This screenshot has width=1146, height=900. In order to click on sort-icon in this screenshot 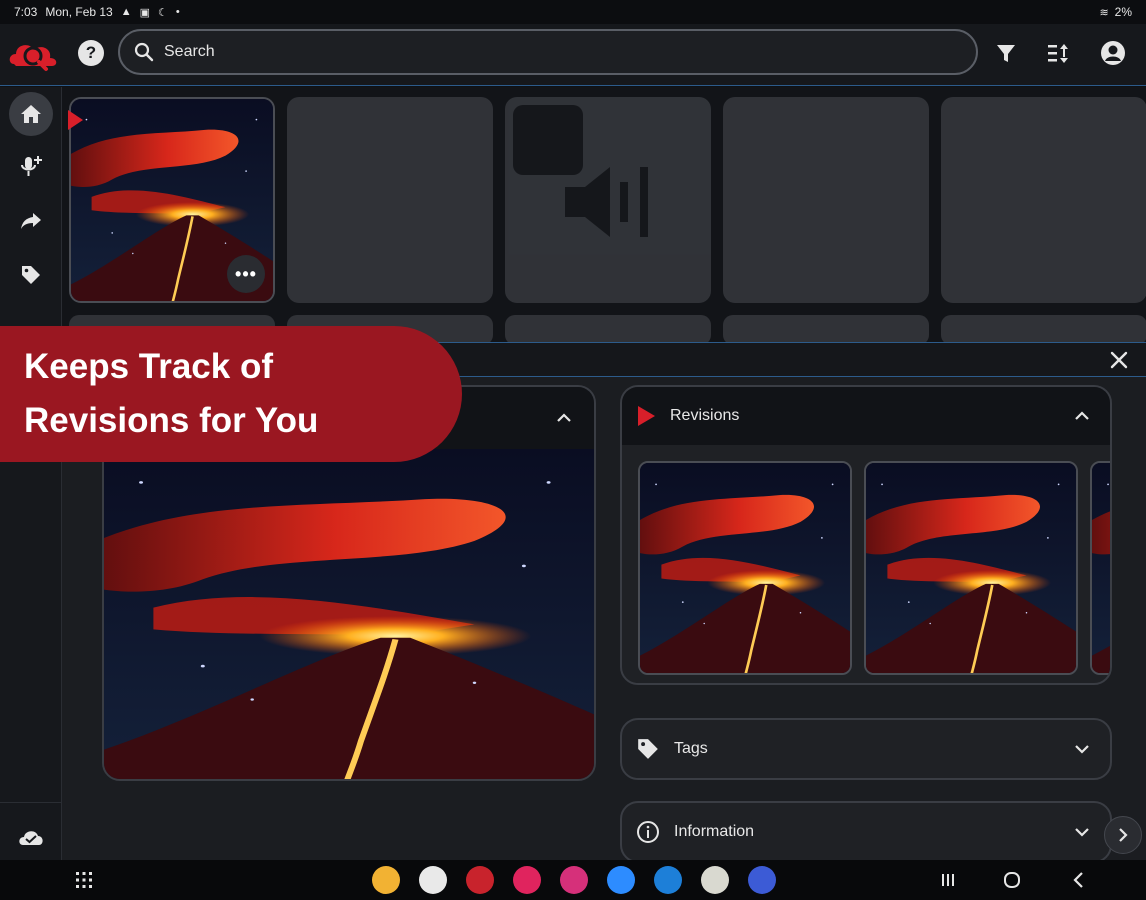, I will do `click(1058, 53)`.